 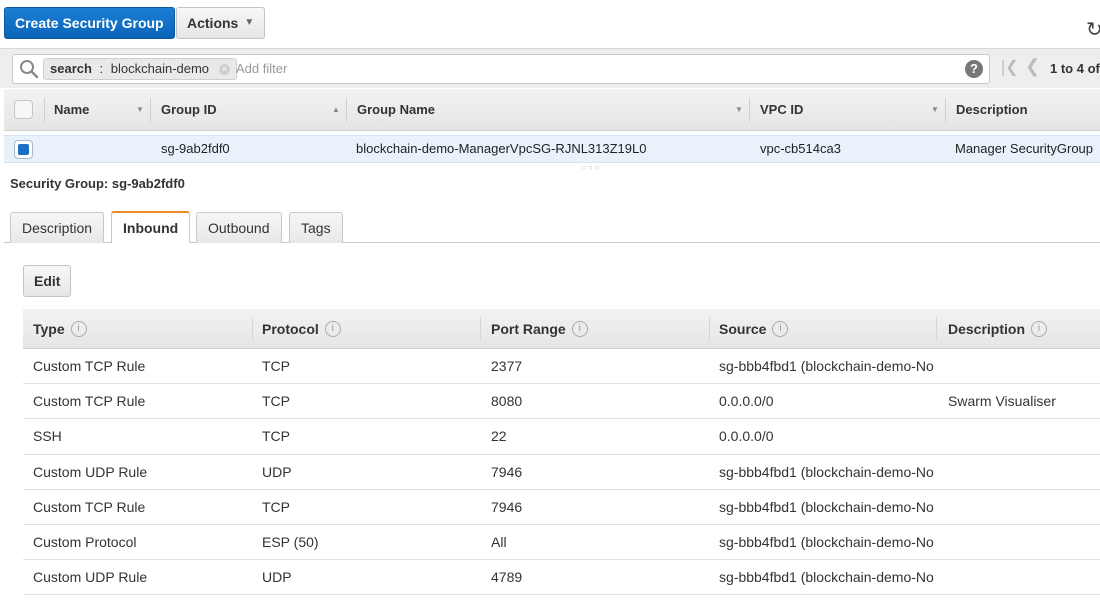 I want to click on details-title: Security Group: sg-9ab2fdf0, so click(x=97, y=183).